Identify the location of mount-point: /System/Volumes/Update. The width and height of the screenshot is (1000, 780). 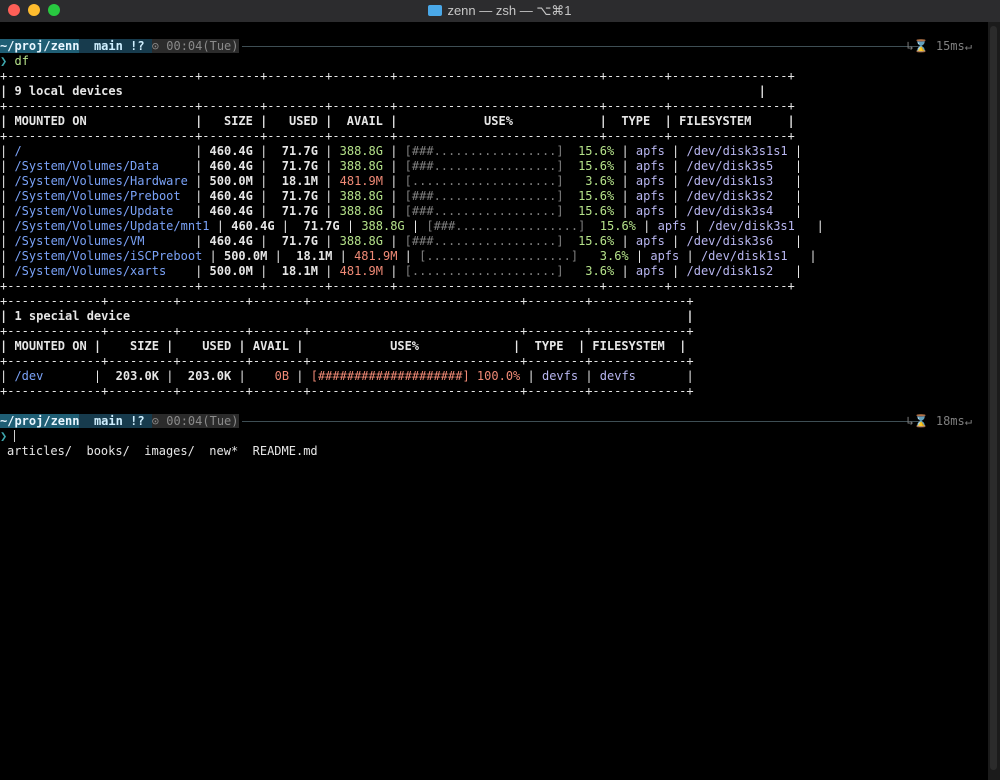
(101, 211).